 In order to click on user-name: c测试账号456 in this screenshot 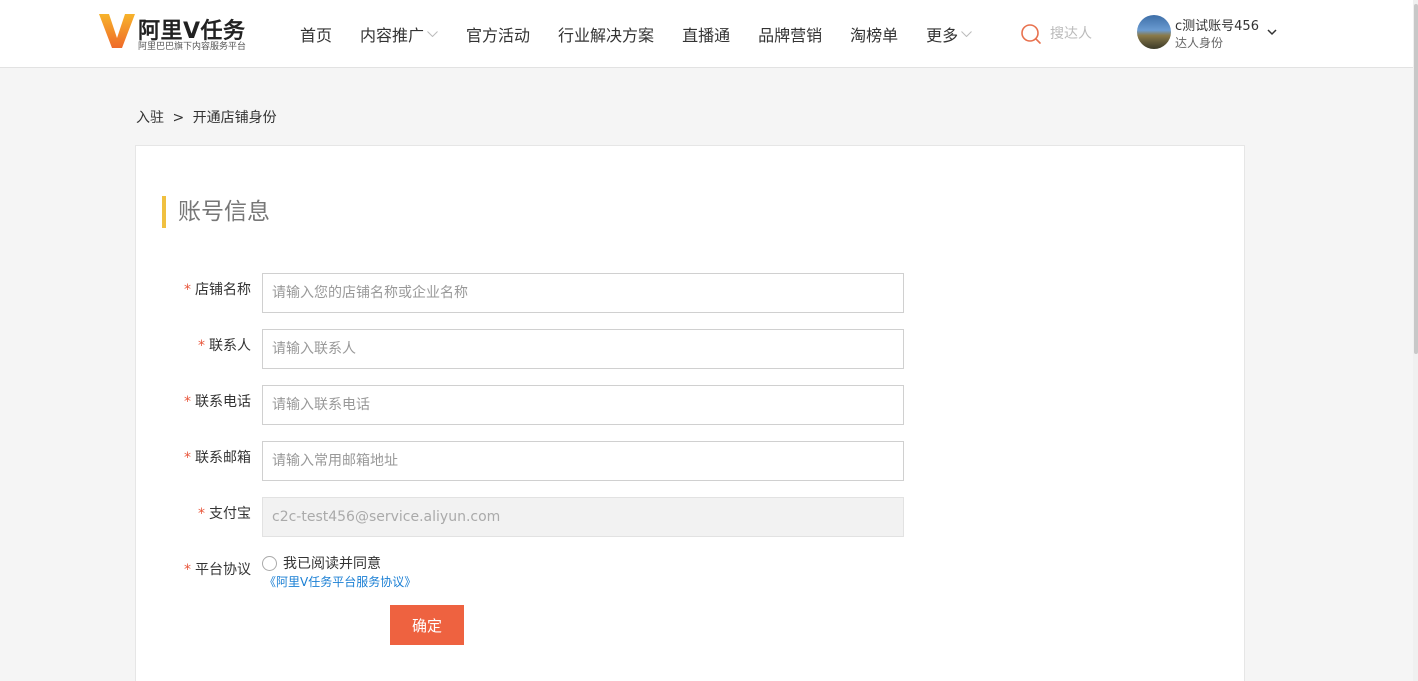, I will do `click(1217, 26)`.